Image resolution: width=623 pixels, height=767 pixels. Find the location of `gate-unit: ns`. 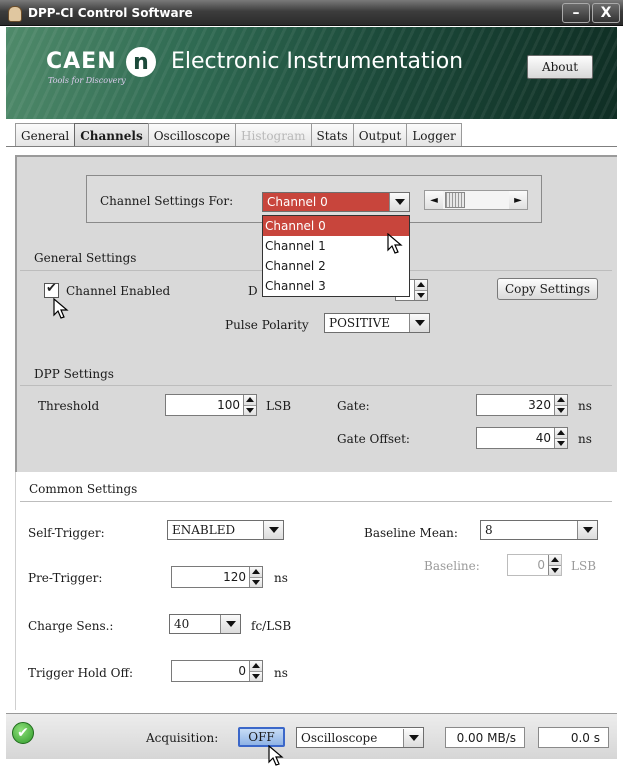

gate-unit: ns is located at coordinates (585, 406).